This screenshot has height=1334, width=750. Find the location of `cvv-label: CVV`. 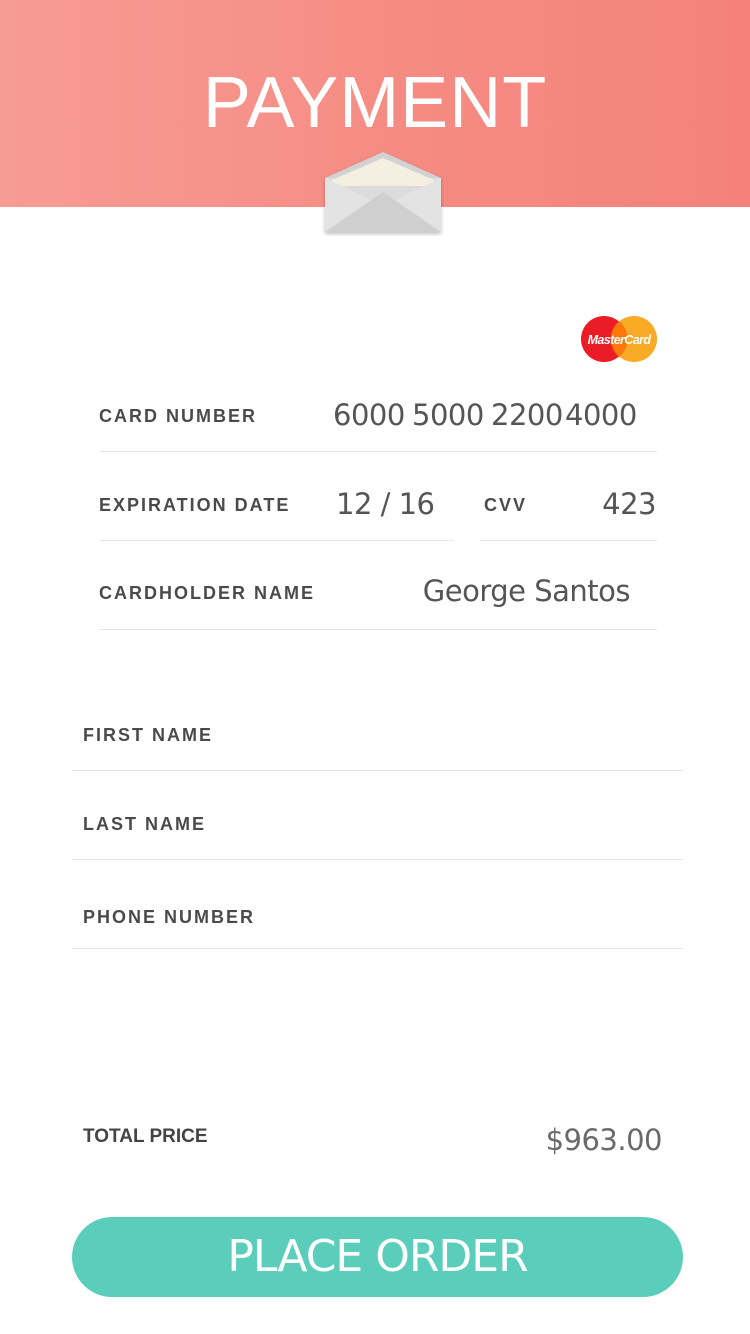

cvv-label: CVV is located at coordinates (506, 505).